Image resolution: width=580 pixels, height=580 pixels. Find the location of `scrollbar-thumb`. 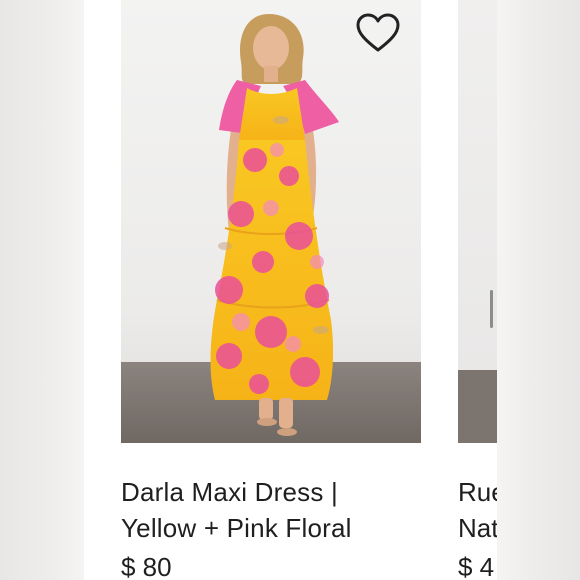

scrollbar-thumb is located at coordinates (491, 309).